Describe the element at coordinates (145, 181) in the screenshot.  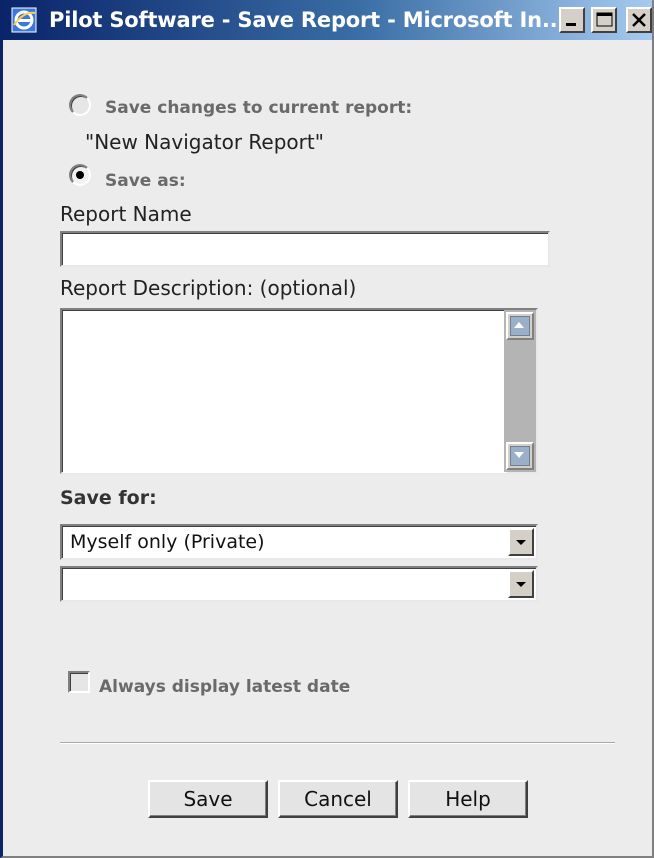
I see `save-as-label: Save as:` at that location.